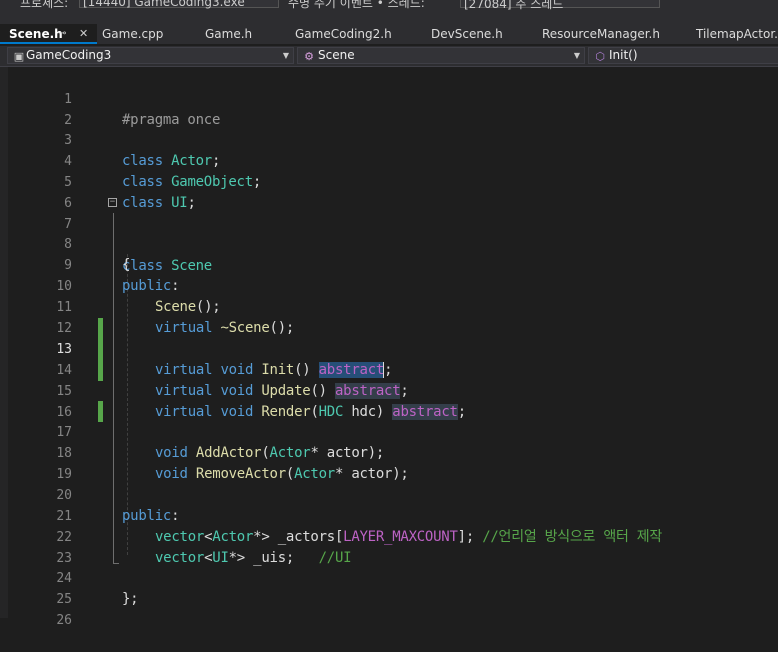 This screenshot has width=778, height=652. Describe the element at coordinates (389, 139) in the screenshot. I see `code-line: 3 class Actor;` at that location.